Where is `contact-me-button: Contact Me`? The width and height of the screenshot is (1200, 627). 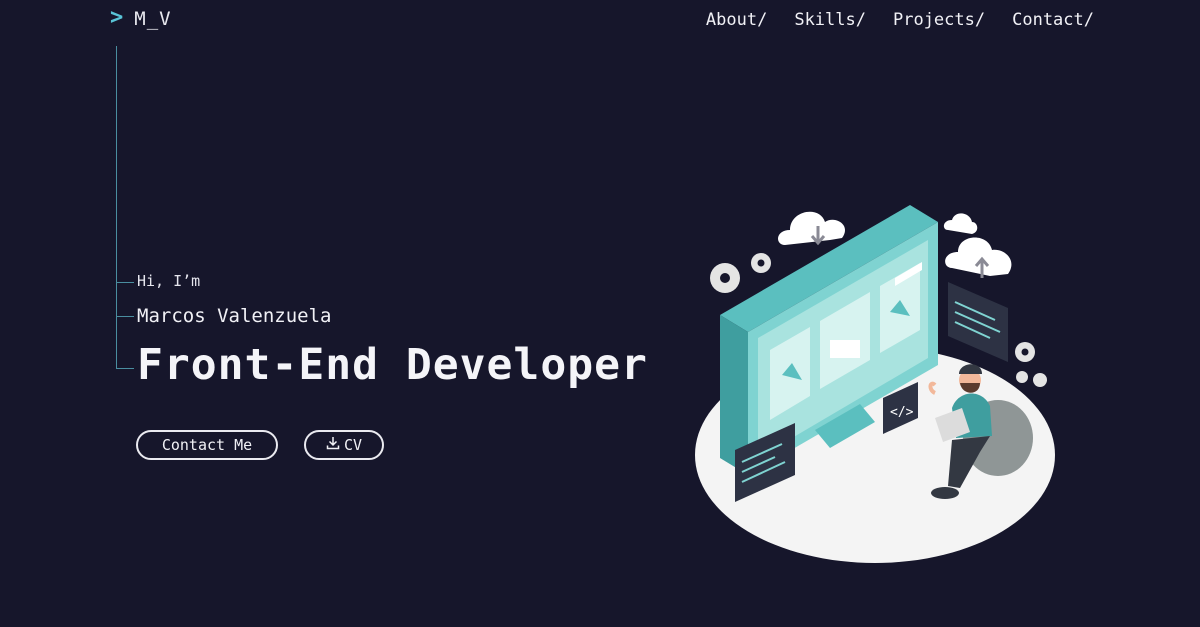 contact-me-button: Contact Me is located at coordinates (207, 445).